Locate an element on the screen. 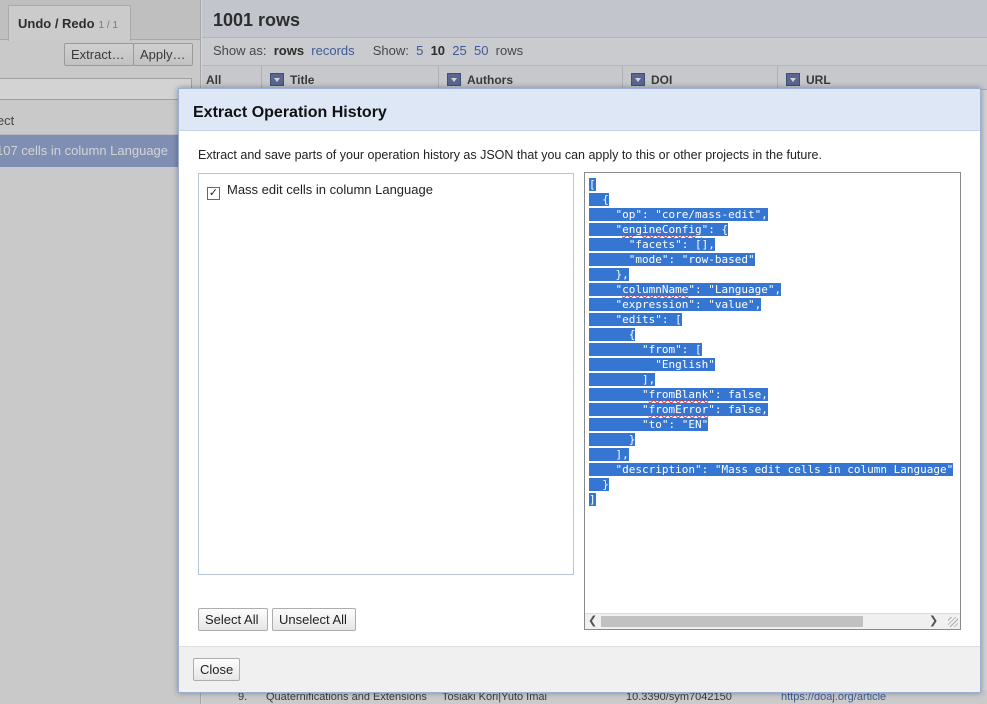 This screenshot has height=704, width=987. operation-checkbox: ✓ is located at coordinates (213, 193).